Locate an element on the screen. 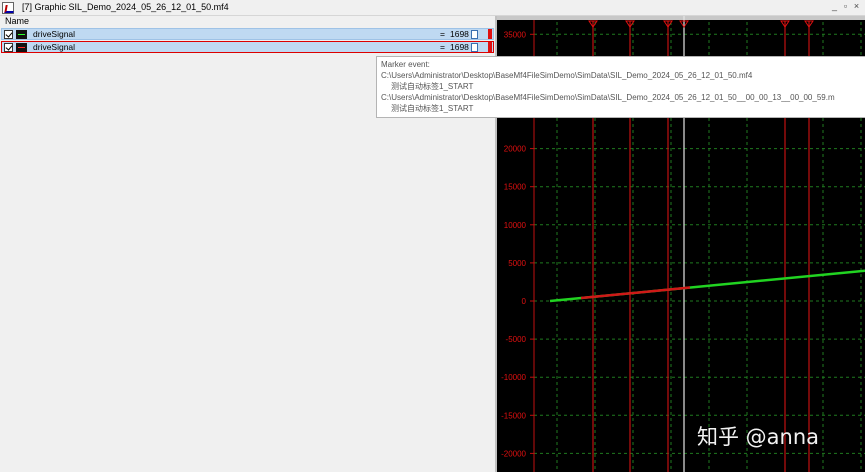 The width and height of the screenshot is (865, 472). plot-top-strip is located at coordinates (681, 18).